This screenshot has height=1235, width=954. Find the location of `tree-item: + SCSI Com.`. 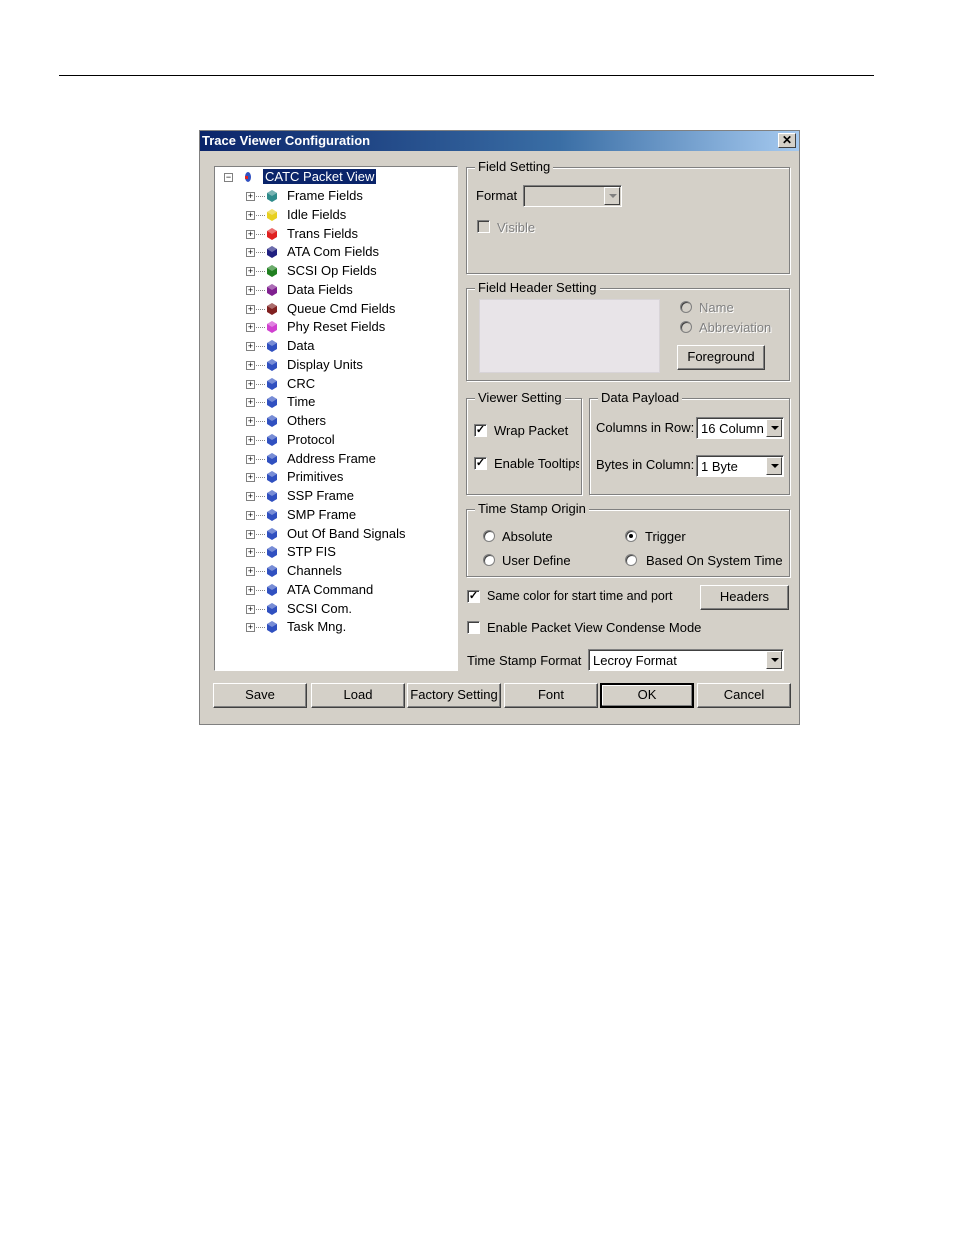

tree-item: + SCSI Com. is located at coordinates (335, 609).